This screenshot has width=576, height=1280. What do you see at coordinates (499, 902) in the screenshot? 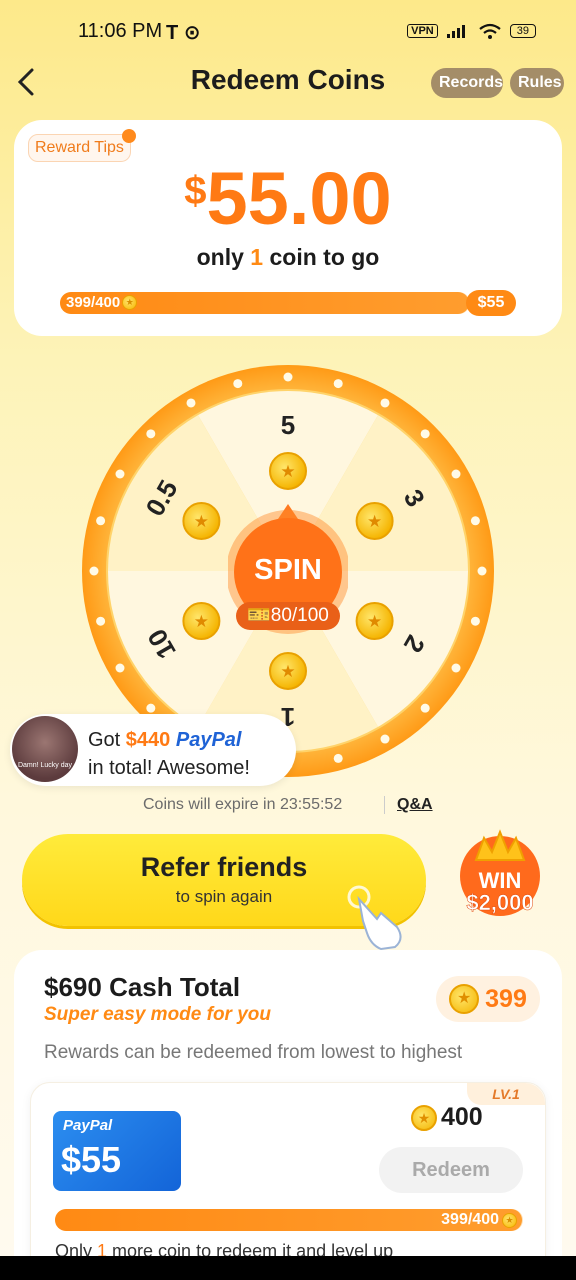
I see `win-amount: $2,000` at bounding box center [499, 902].